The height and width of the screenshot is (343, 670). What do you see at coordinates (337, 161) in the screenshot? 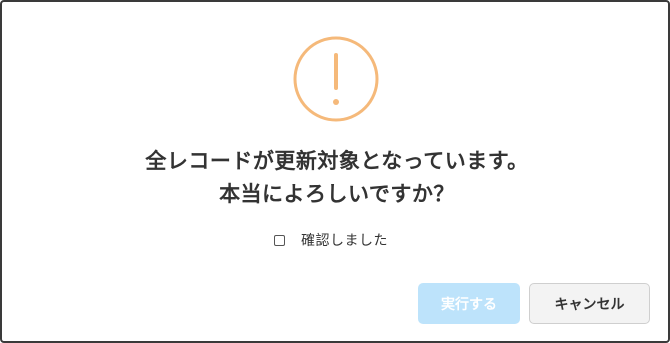
I see `dialog-message-line1: 全レコードが更新対象となっています。` at bounding box center [337, 161].